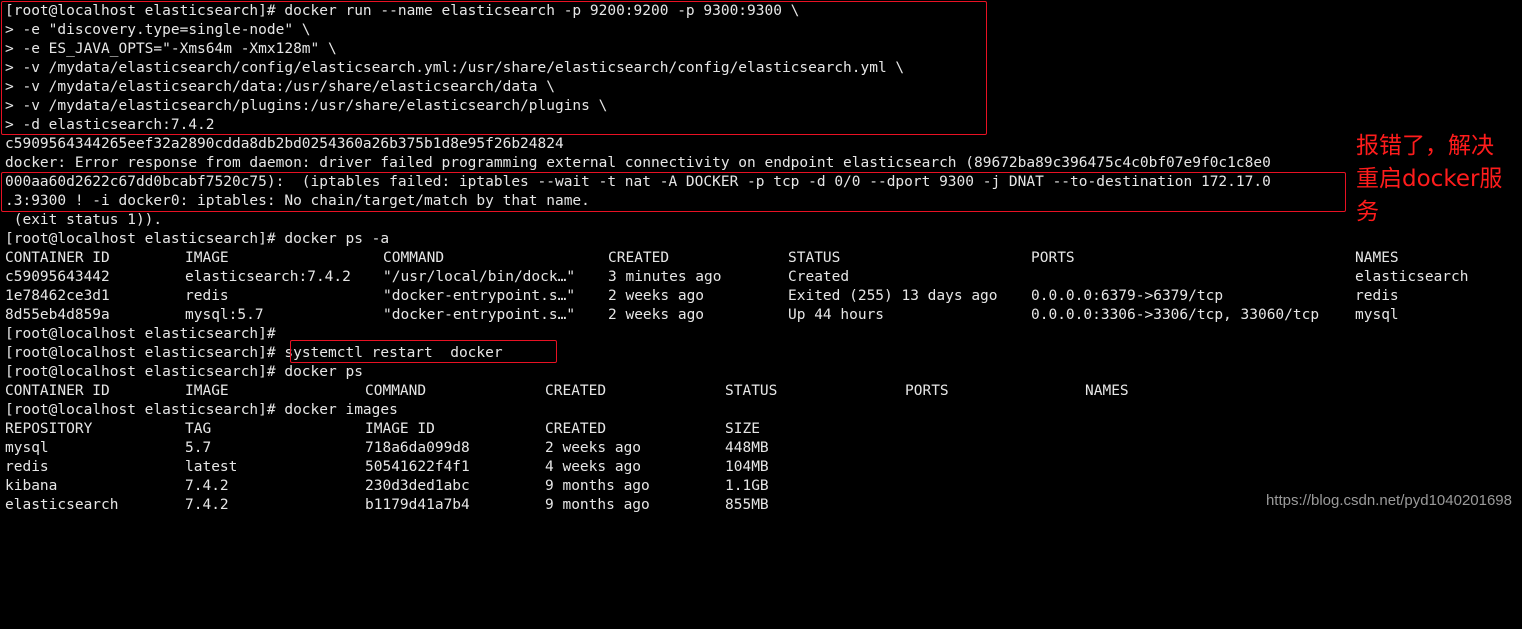 The width and height of the screenshot is (1522, 629). Describe the element at coordinates (761, 429) in the screenshot. I see `table-header: REPOSITORY TAG IMAGE ID CREATED SIZE` at that location.